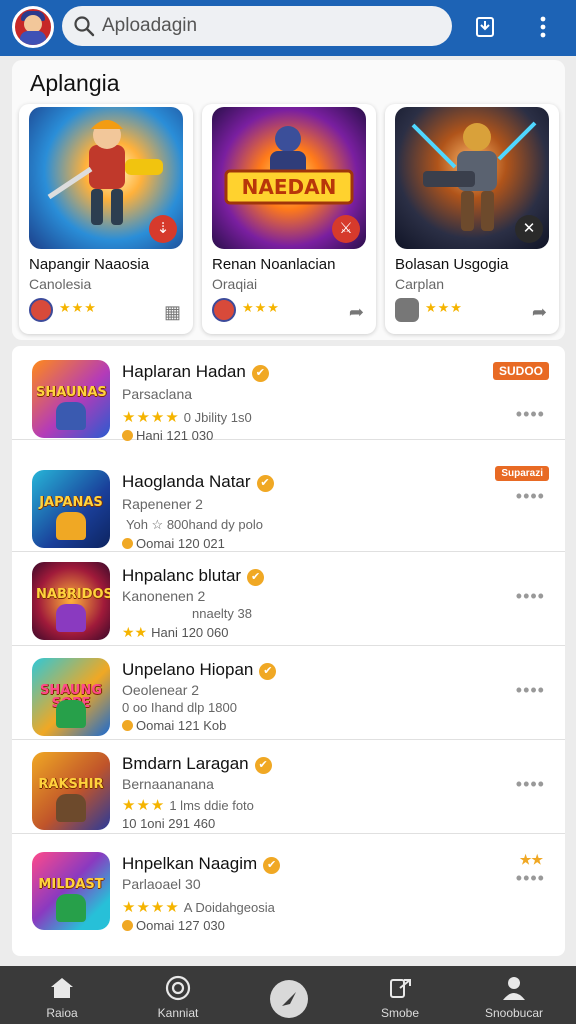 The width and height of the screenshot is (576, 1024). Describe the element at coordinates (199, 670) in the screenshot. I see `game-name: Unpelano Hiopan ✔` at that location.